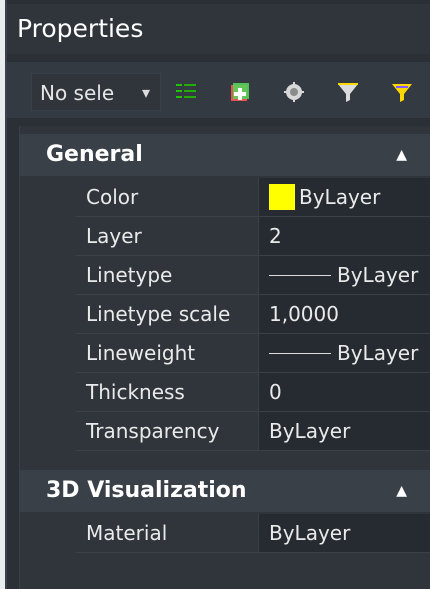  Describe the element at coordinates (344, 314) in the screenshot. I see `property-value: 1,0000` at that location.